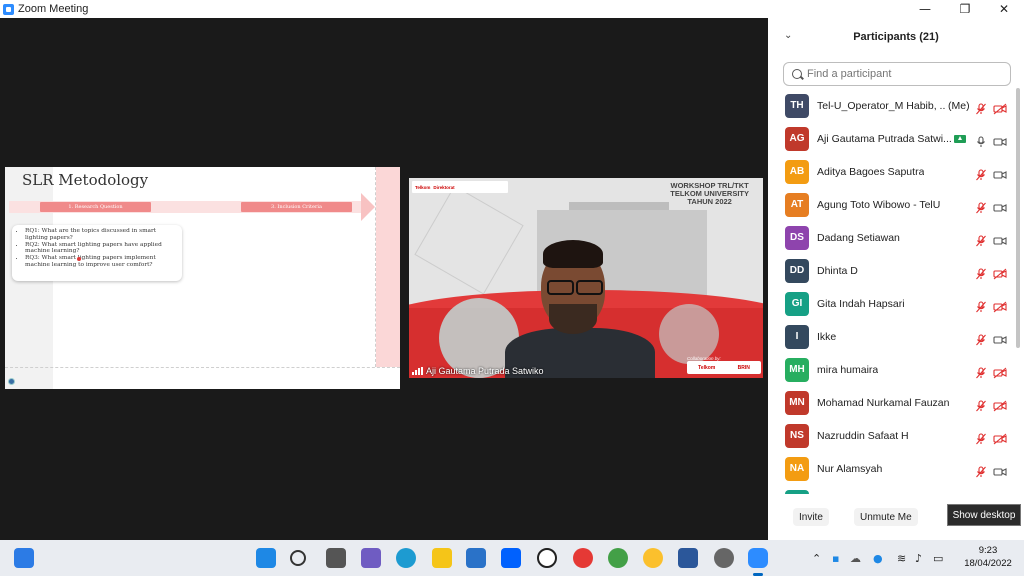 The height and width of the screenshot is (576, 1024). Describe the element at coordinates (892, 468) in the screenshot. I see `participant-row: NA Nur Alamsyah` at that location.